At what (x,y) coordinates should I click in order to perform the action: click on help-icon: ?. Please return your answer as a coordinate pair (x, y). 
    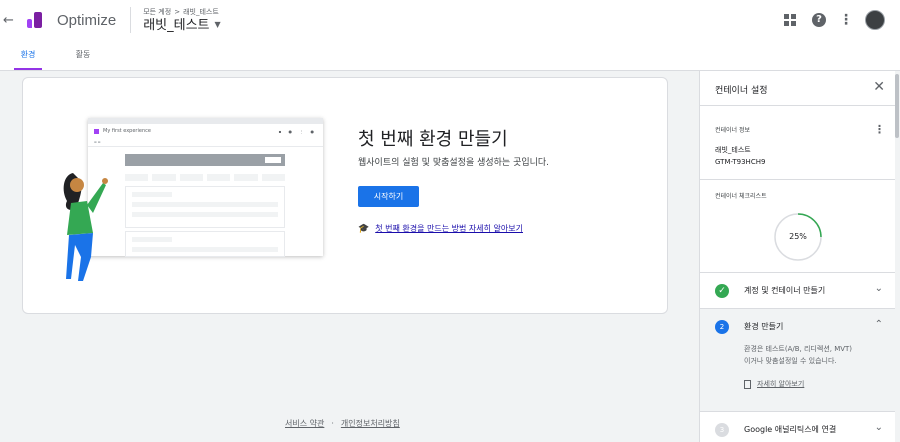
    Looking at the image, I should click on (819, 20).